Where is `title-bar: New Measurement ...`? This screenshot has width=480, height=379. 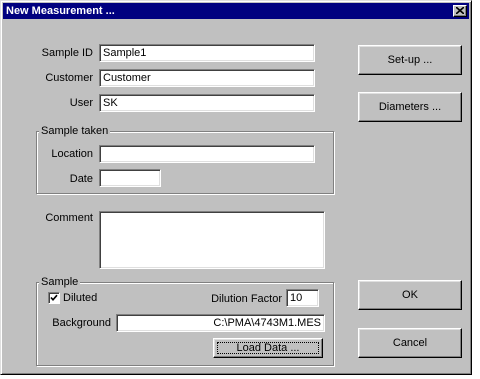
title-bar: New Measurement ... is located at coordinates (236, 11).